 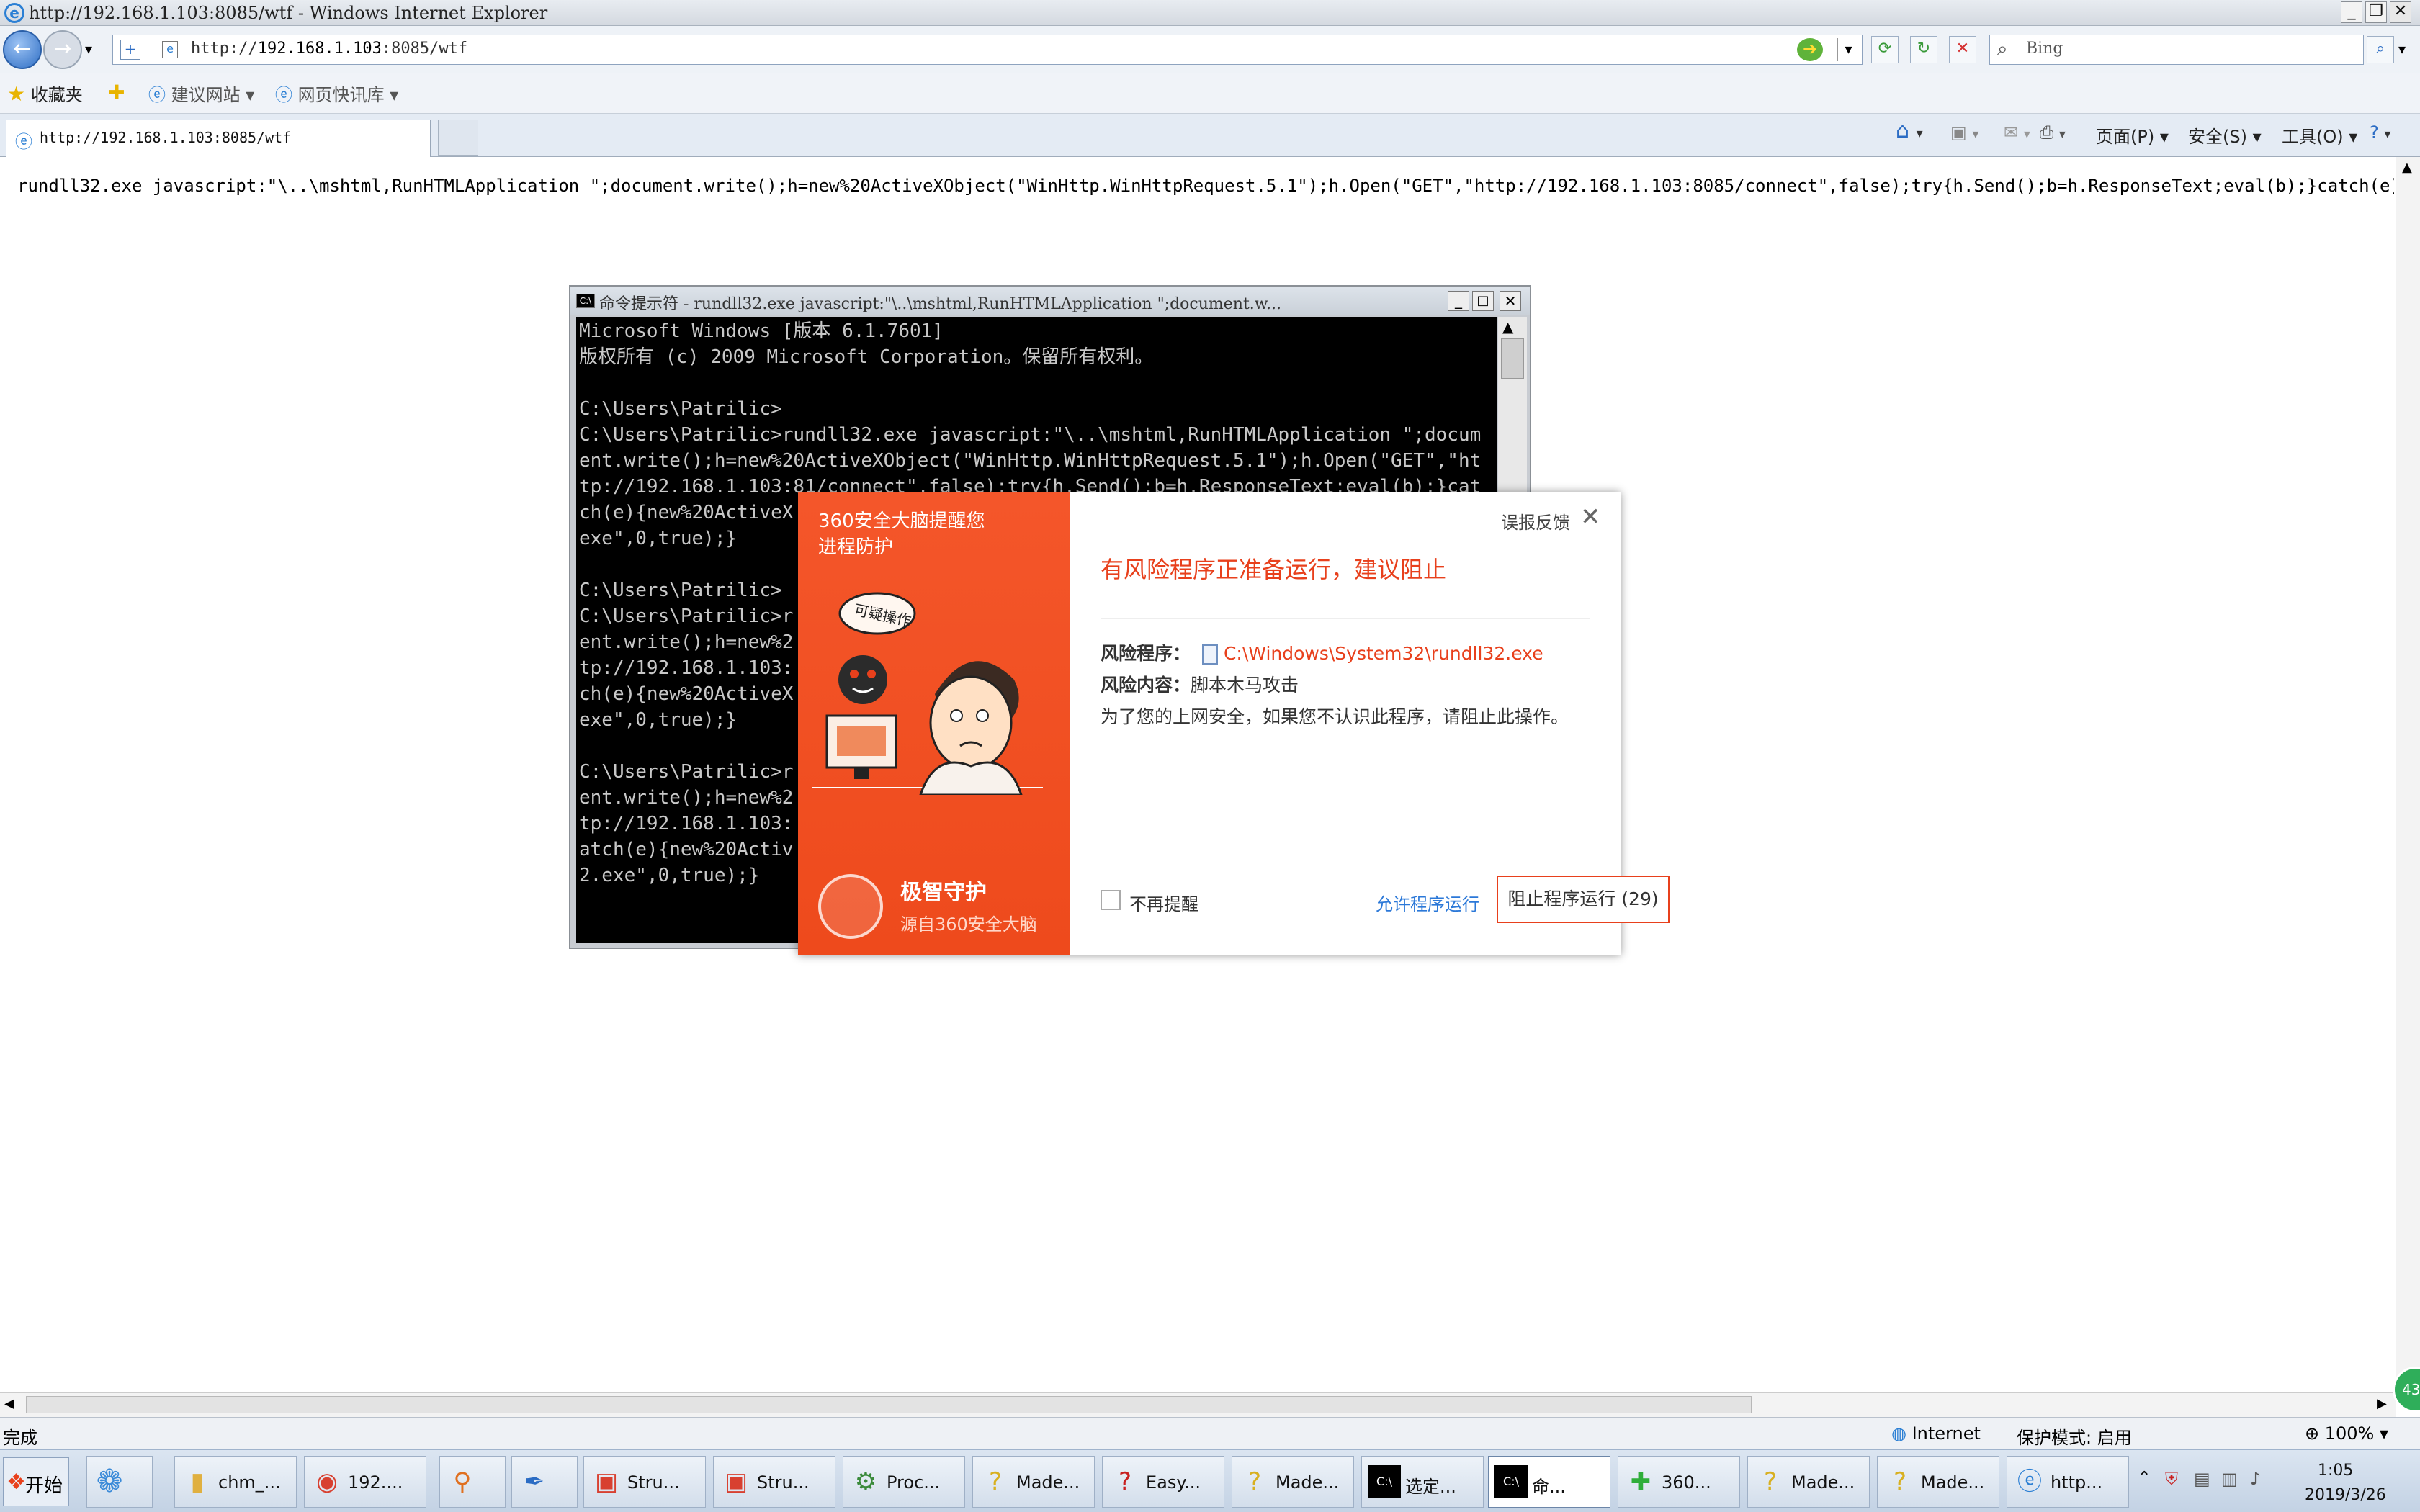 What do you see at coordinates (16, 1482) in the screenshot?
I see `windows-logo-icon: ❖` at bounding box center [16, 1482].